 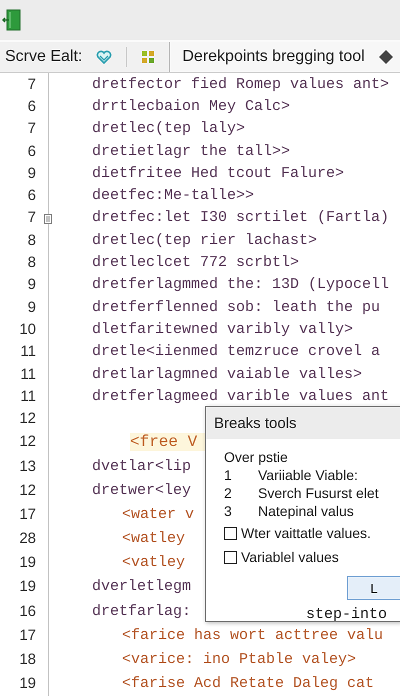 I want to click on list-item: Sverch Fusurst elet, so click(x=318, y=493).